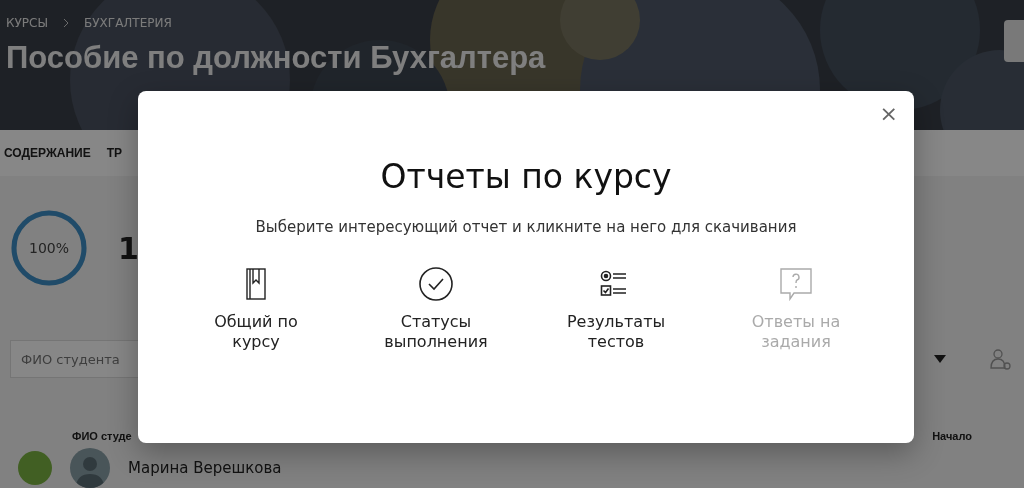 The height and width of the screenshot is (488, 1024). What do you see at coordinates (276, 58) in the screenshot?
I see `page-title: Пособие по должности Бухгалтера` at bounding box center [276, 58].